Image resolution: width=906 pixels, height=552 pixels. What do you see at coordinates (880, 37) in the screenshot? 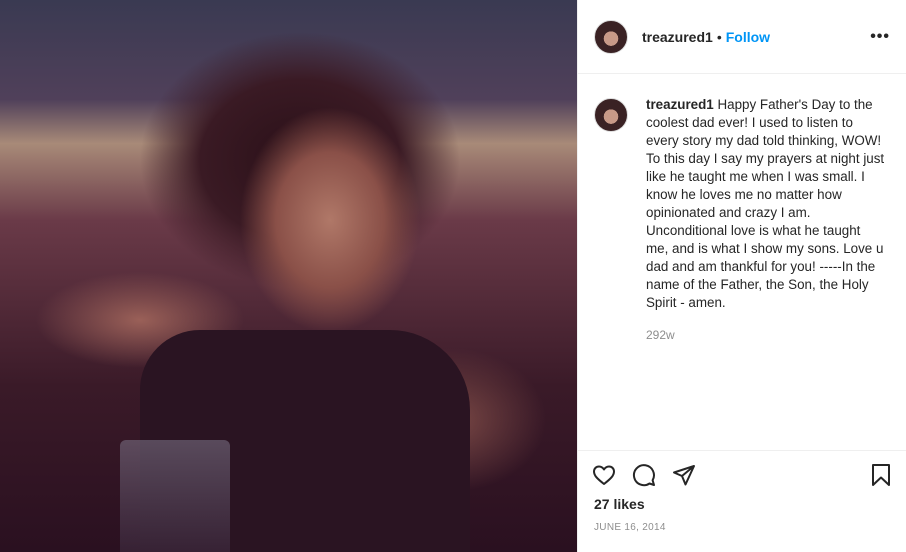
I see `more-options-icon: •••` at bounding box center [880, 37].